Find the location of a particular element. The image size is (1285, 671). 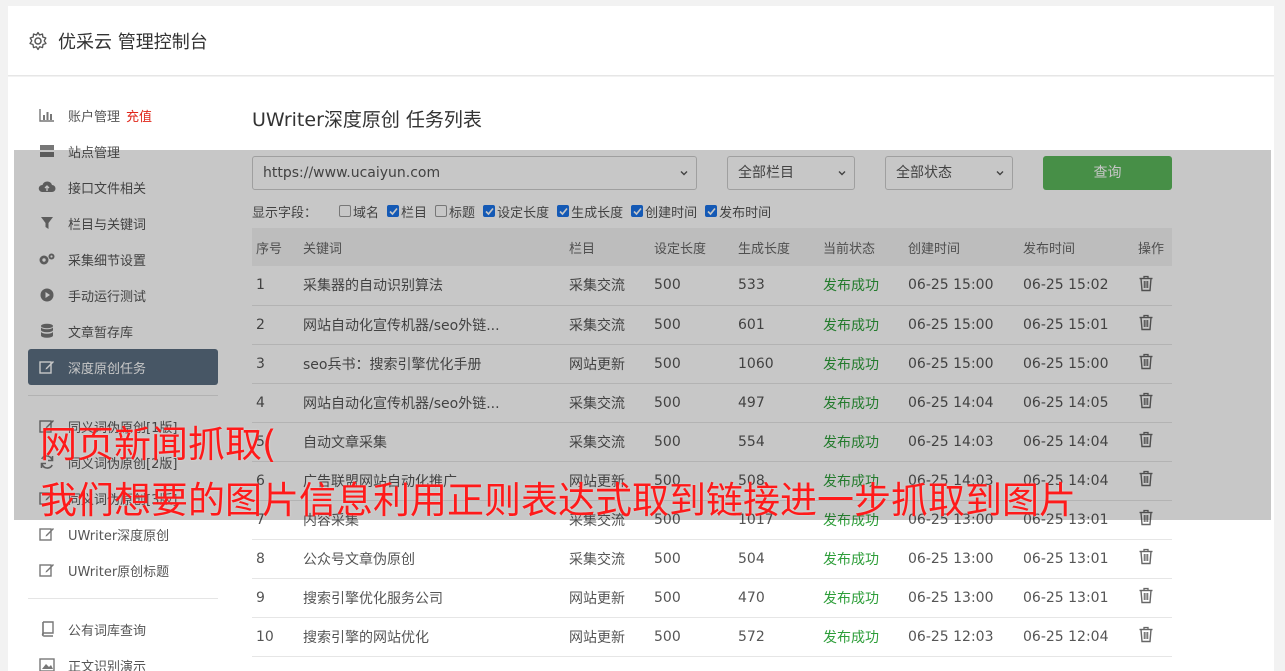

sidebar-item-label: 接口文件相关 is located at coordinates (107, 189).